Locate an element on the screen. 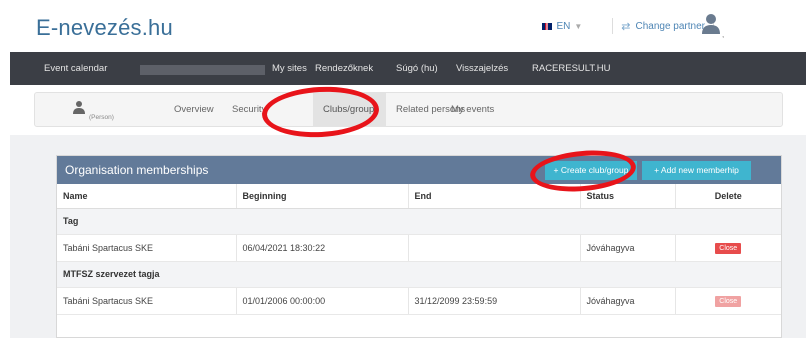 This screenshot has height=338, width=806. change-partner-link: ⇄ Change partner is located at coordinates (663, 26).